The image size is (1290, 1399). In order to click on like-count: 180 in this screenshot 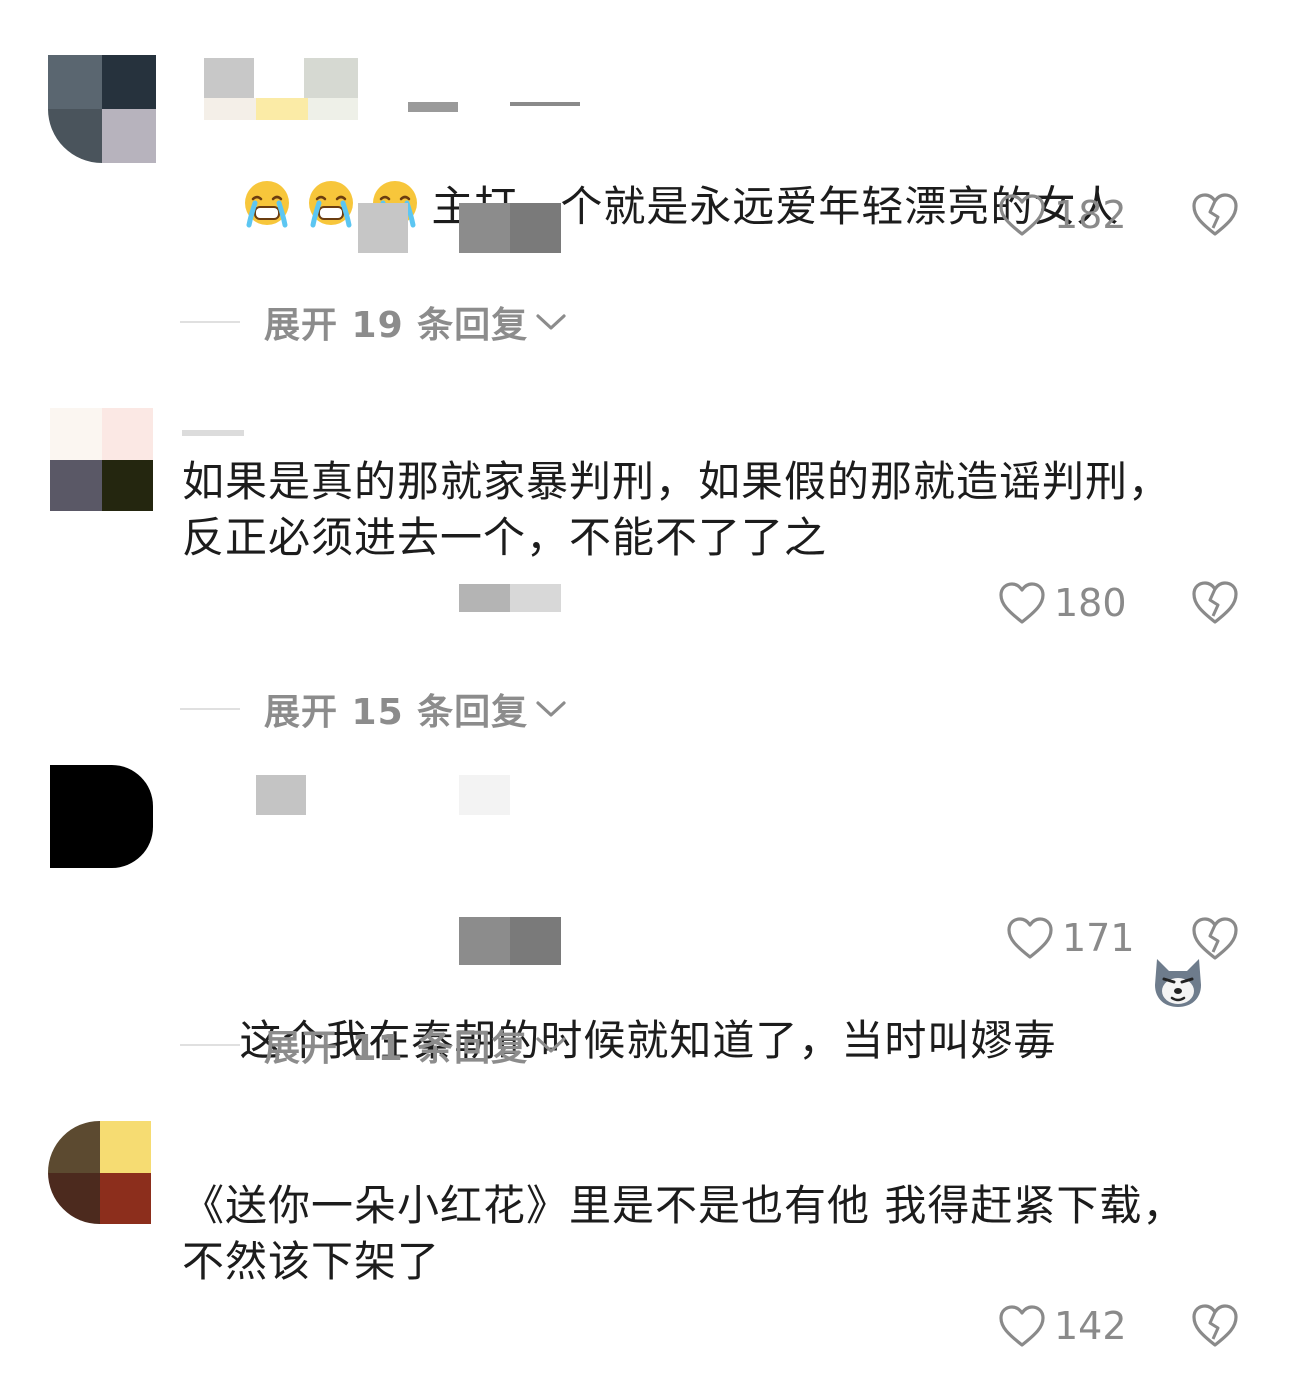, I will do `click(1090, 603)`.